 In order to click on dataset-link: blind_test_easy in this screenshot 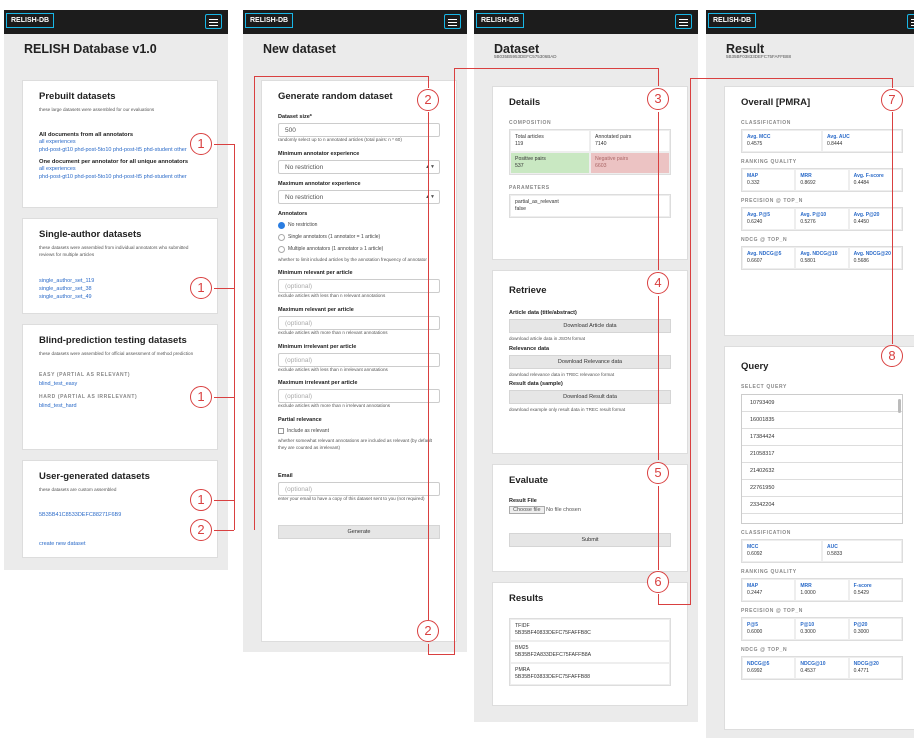, I will do `click(120, 385)`.